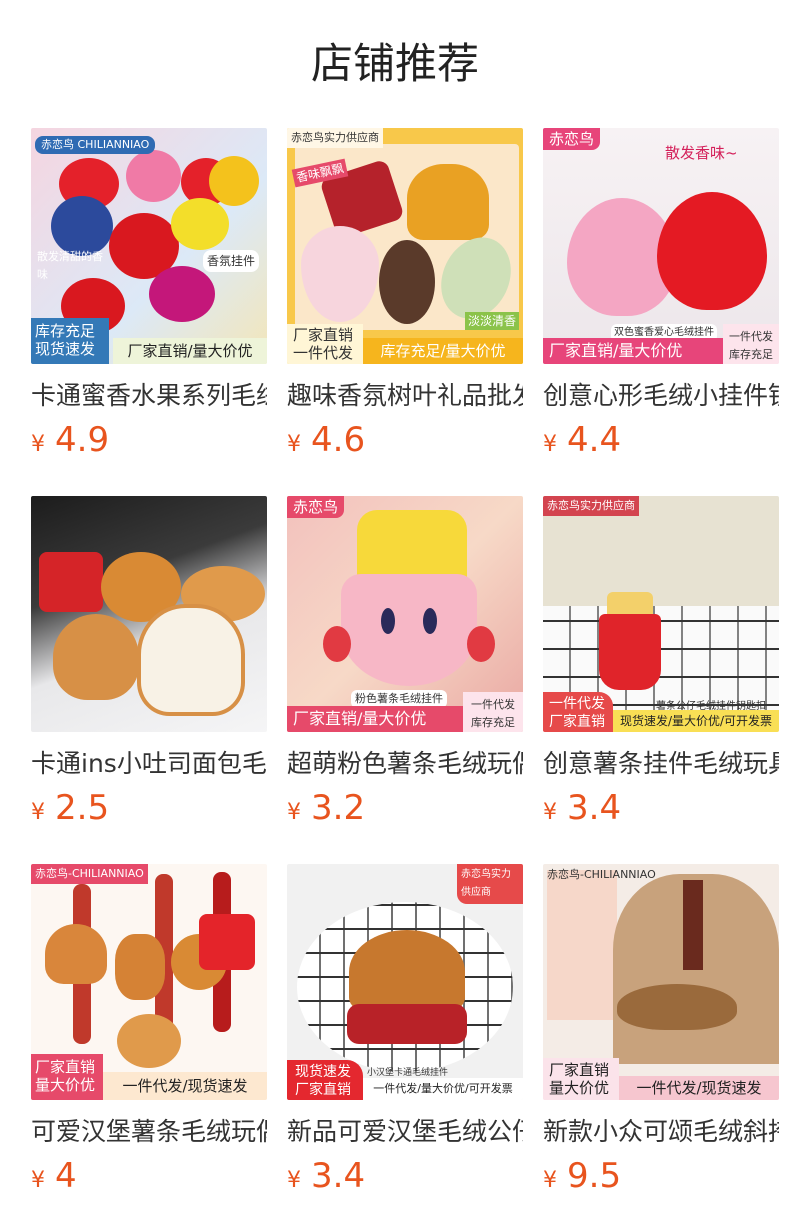 This screenshot has width=790, height=1232. I want to click on price-value: 4.4, so click(594, 440).